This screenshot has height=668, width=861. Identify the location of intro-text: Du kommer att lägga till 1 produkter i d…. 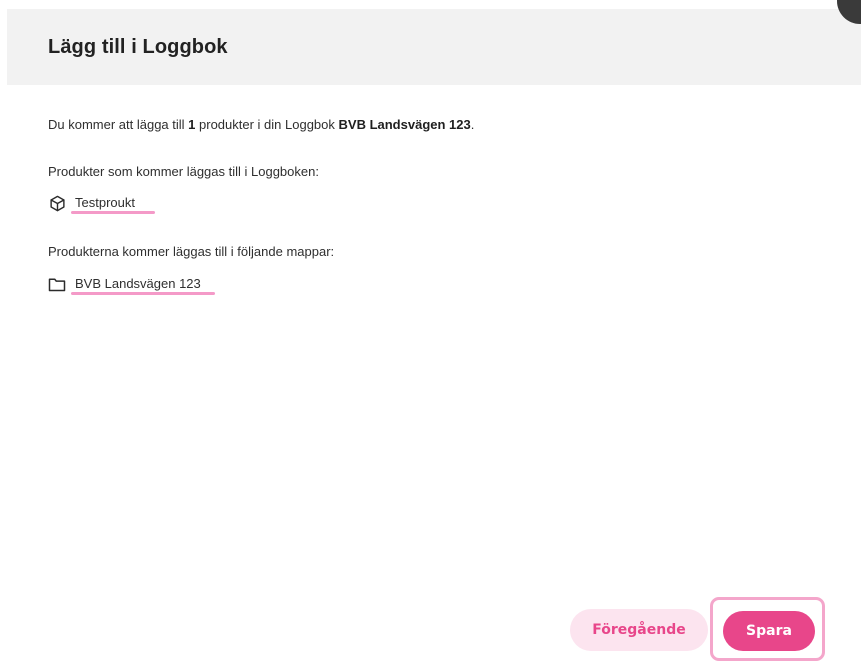
(261, 124).